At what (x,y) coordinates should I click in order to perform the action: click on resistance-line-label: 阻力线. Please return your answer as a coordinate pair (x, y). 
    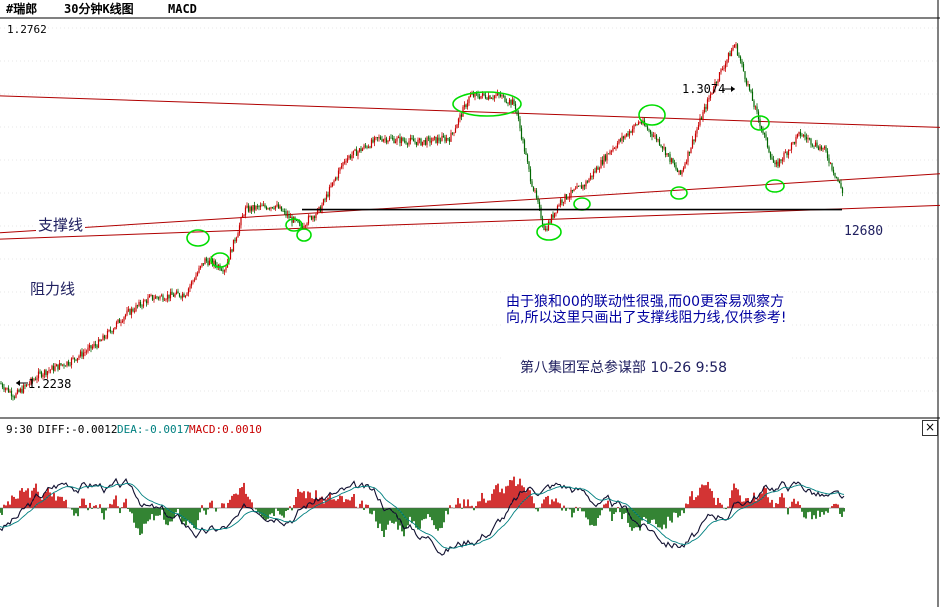
    Looking at the image, I should click on (53, 288).